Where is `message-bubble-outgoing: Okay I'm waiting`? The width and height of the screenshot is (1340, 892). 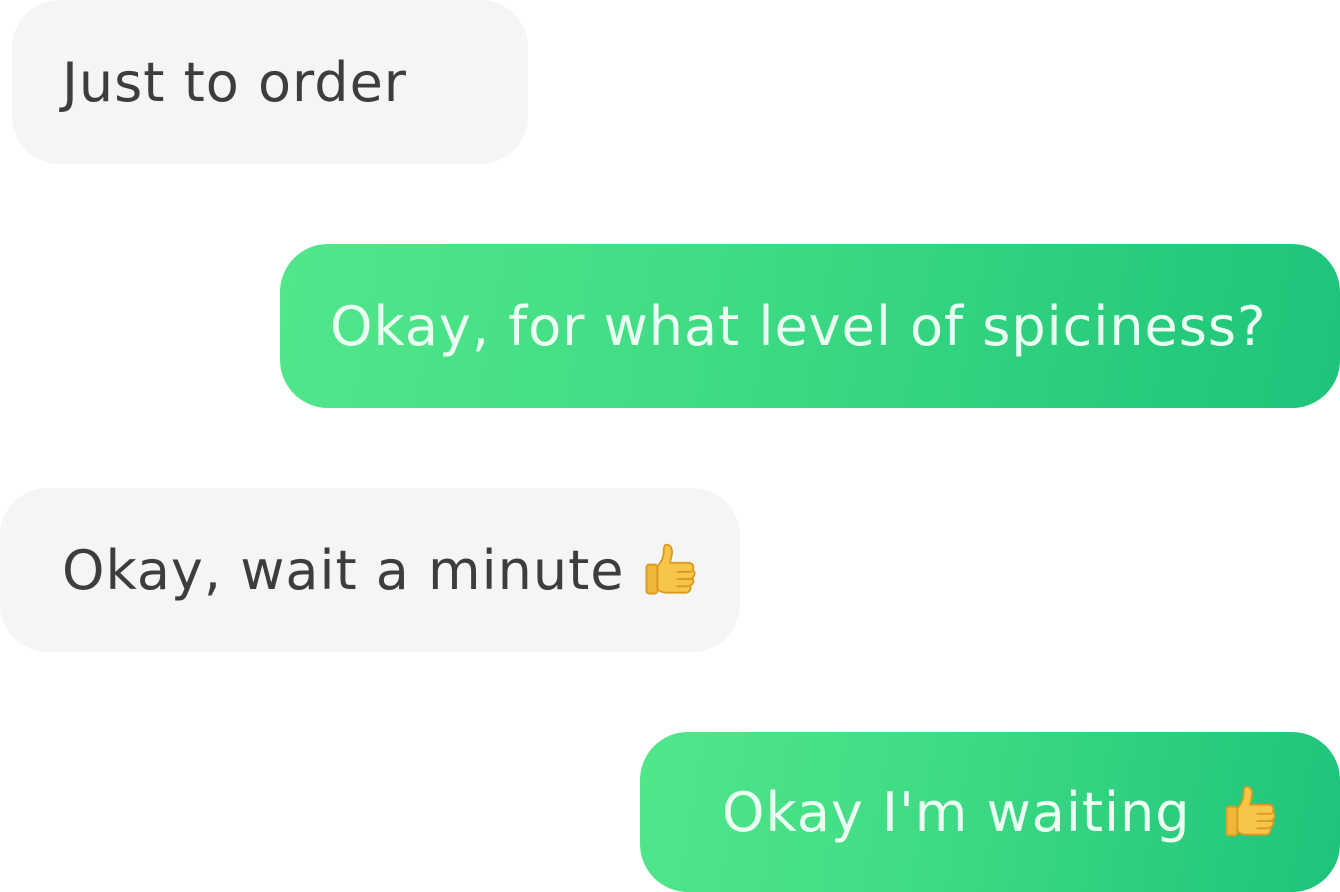
message-bubble-outgoing: Okay I'm waiting is located at coordinates (990, 812).